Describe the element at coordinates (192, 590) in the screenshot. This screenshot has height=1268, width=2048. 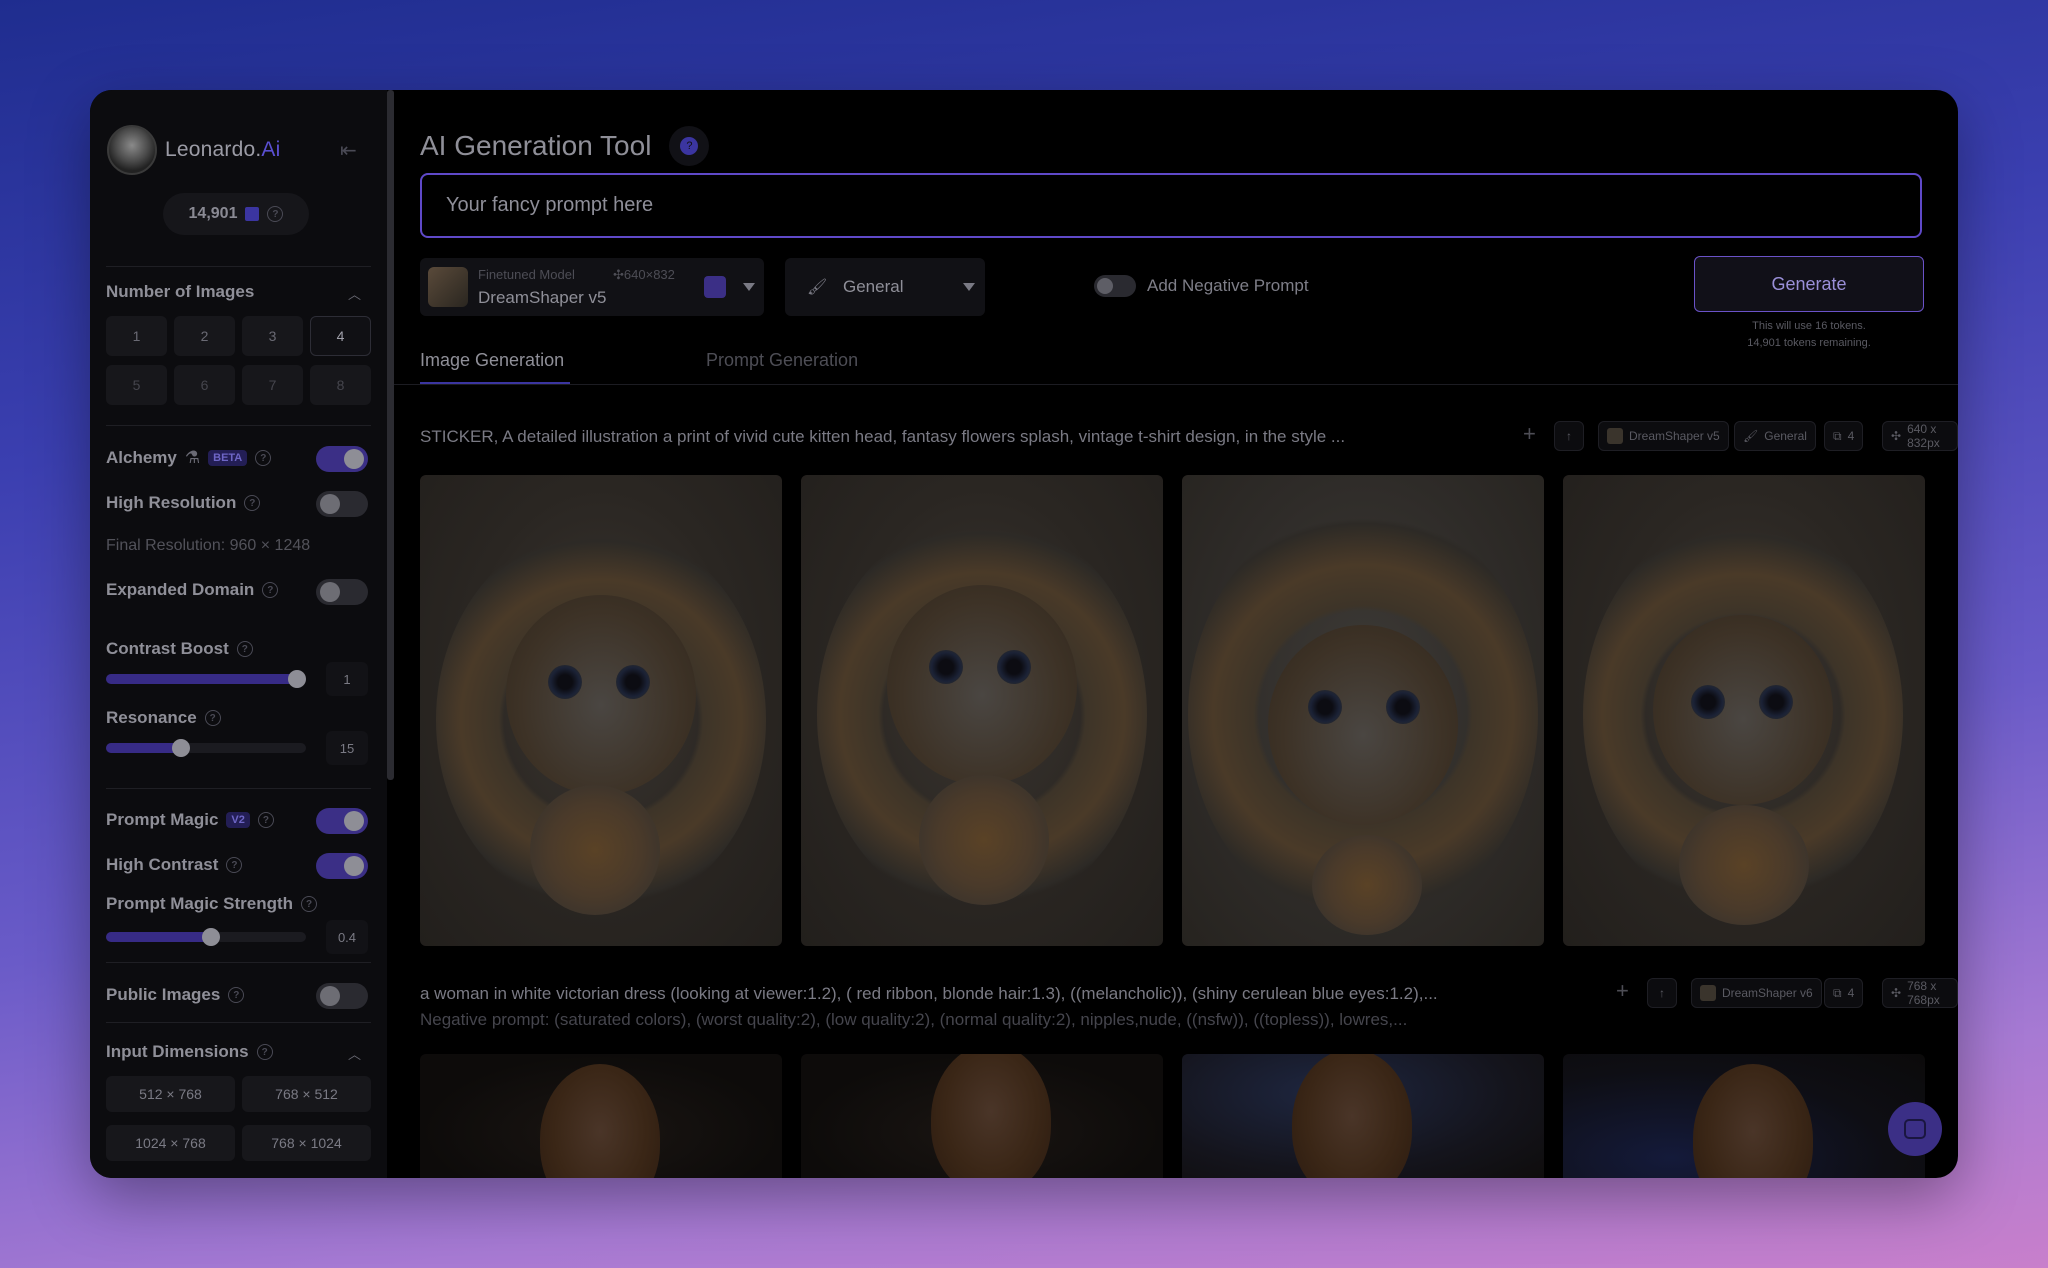
I see `expanded-domain-row: Expanded Domain ?` at that location.